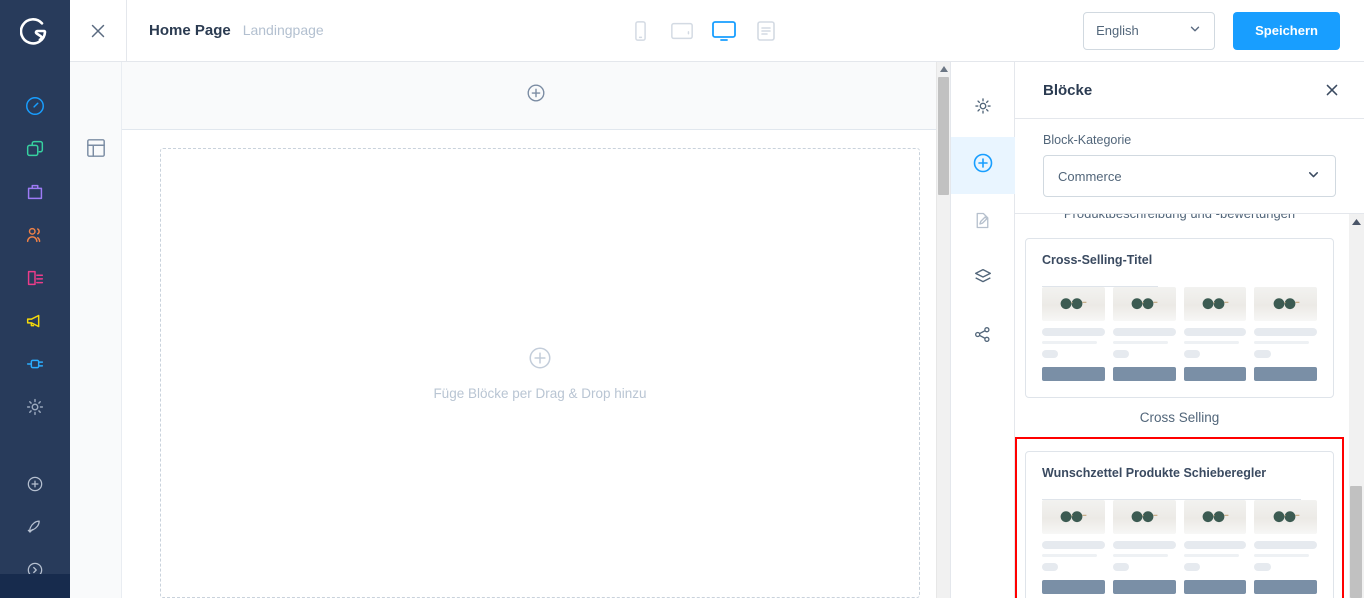 Image resolution: width=1364 pixels, height=598 pixels. I want to click on main-sidebar, so click(35, 299).